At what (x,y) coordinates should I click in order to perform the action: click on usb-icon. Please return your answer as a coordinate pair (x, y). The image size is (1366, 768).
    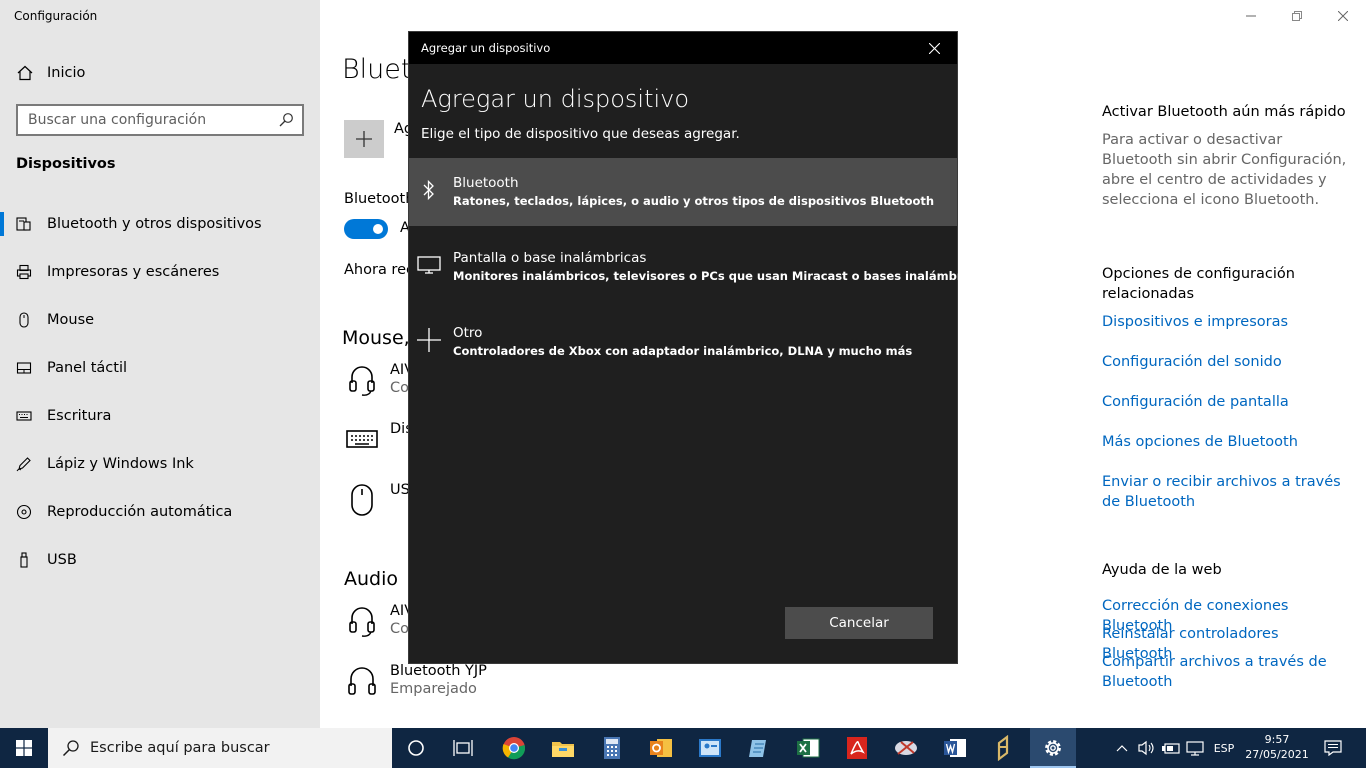
    Looking at the image, I should click on (24, 560).